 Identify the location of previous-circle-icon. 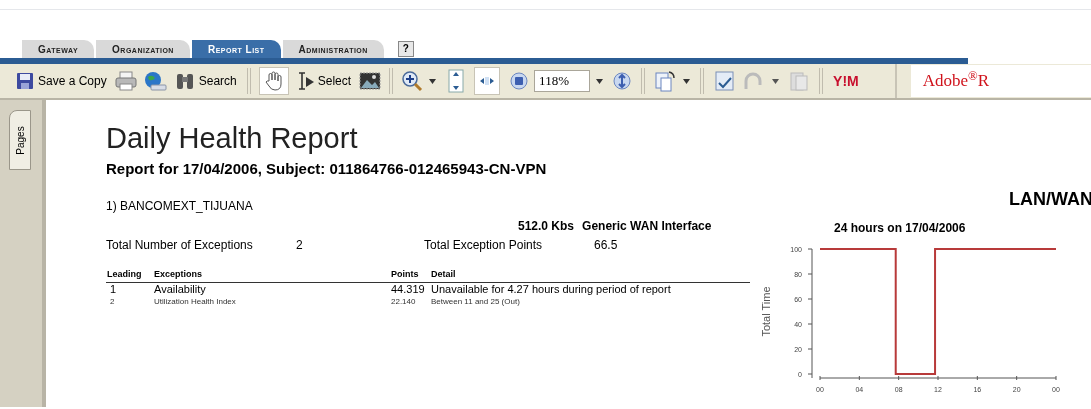
(519, 81).